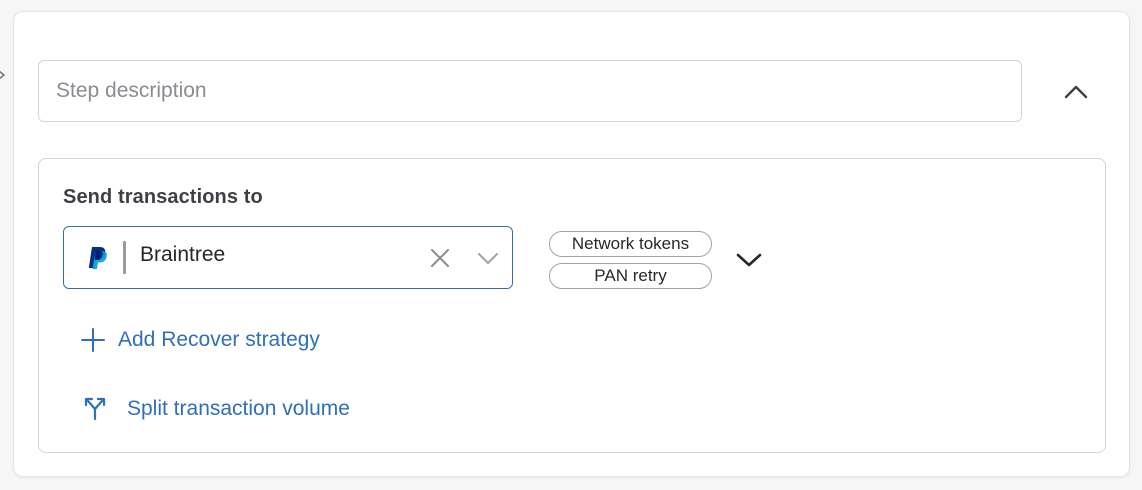 The image size is (1142, 490). I want to click on collapse-button, so click(1076, 92).